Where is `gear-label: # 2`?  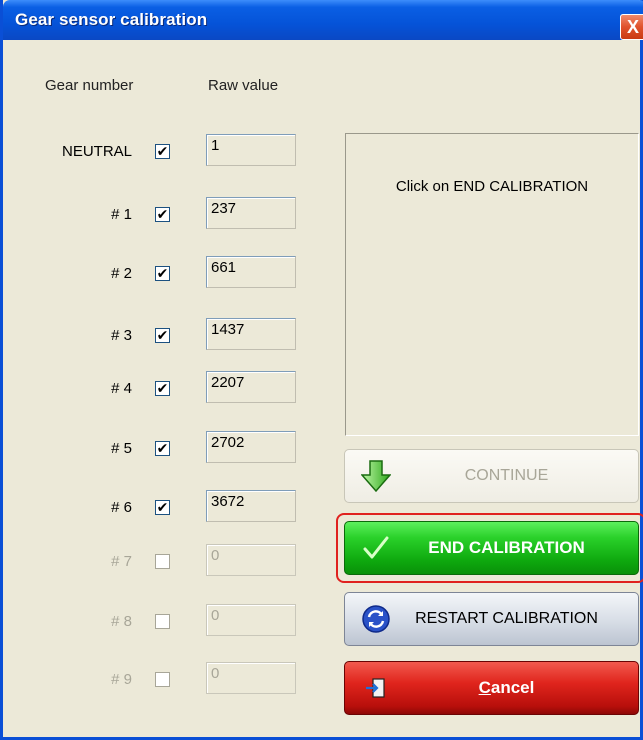 gear-label: # 2 is located at coordinates (121, 273).